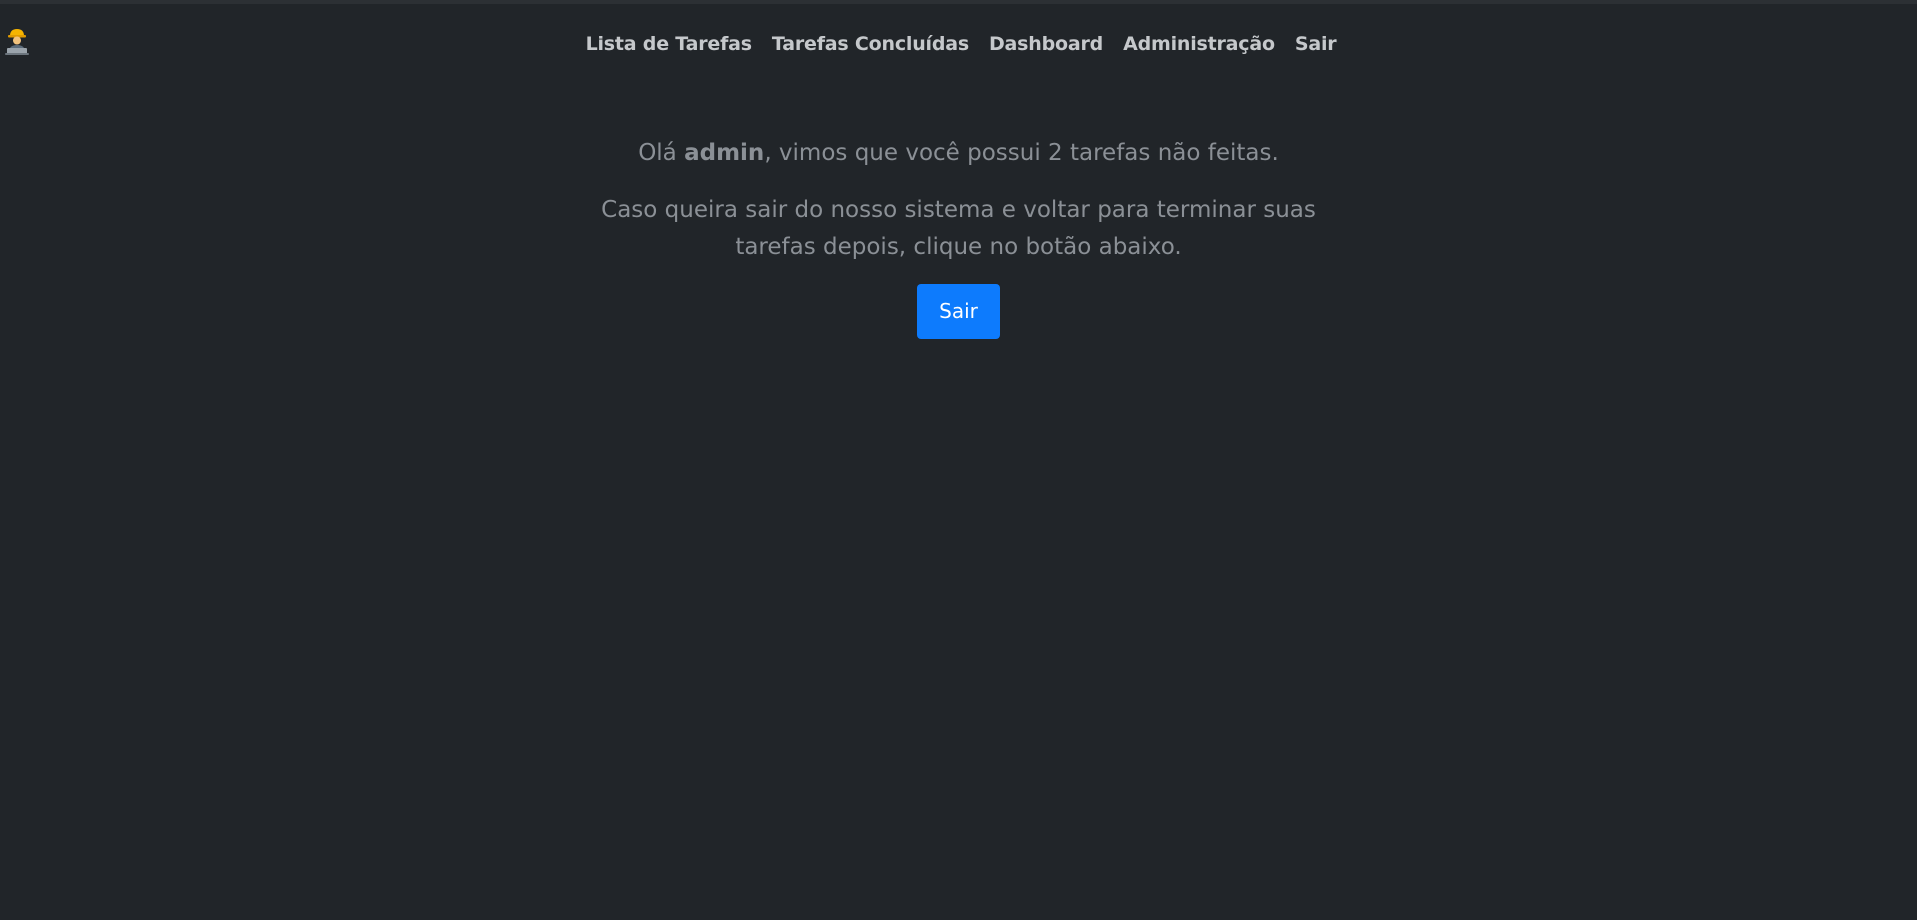 The image size is (1917, 920). Describe the element at coordinates (669, 44) in the screenshot. I see `nav-item-lista-de-tarefas: Lista de Tarefas` at that location.